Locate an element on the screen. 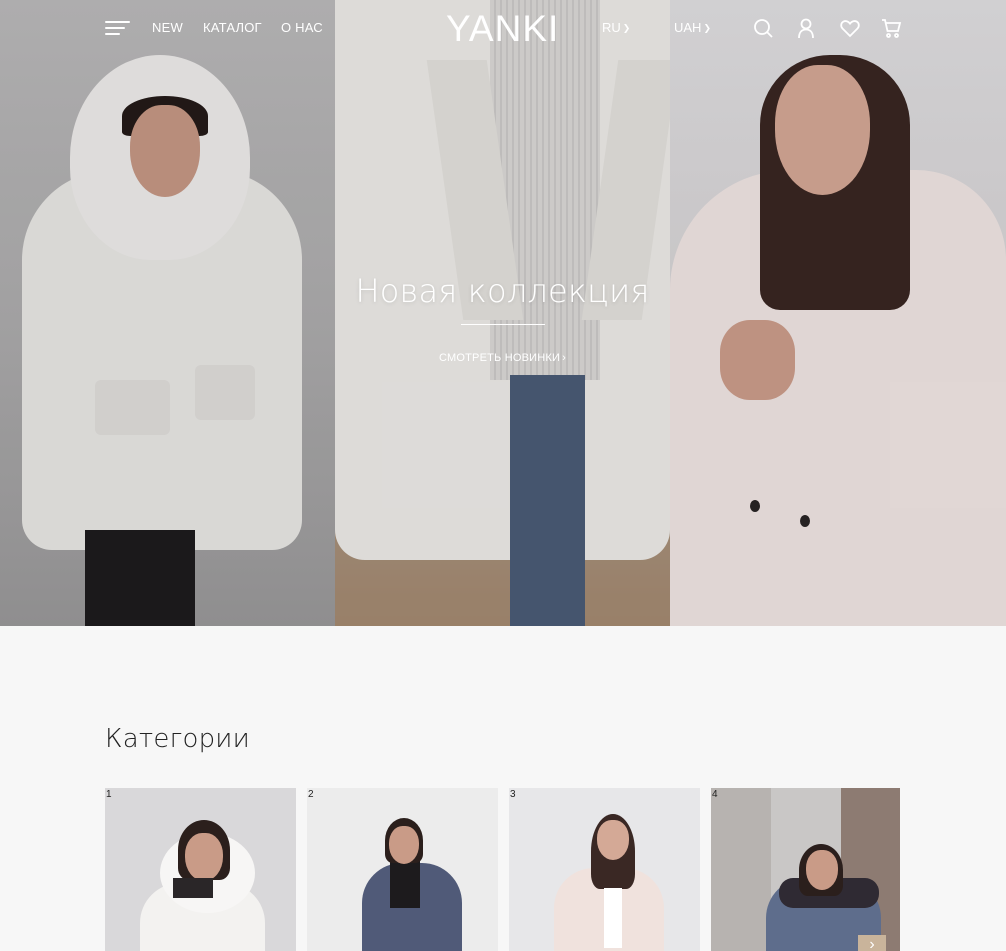 This screenshot has height=951, width=1006. category-card-2: 2 is located at coordinates (402, 869).